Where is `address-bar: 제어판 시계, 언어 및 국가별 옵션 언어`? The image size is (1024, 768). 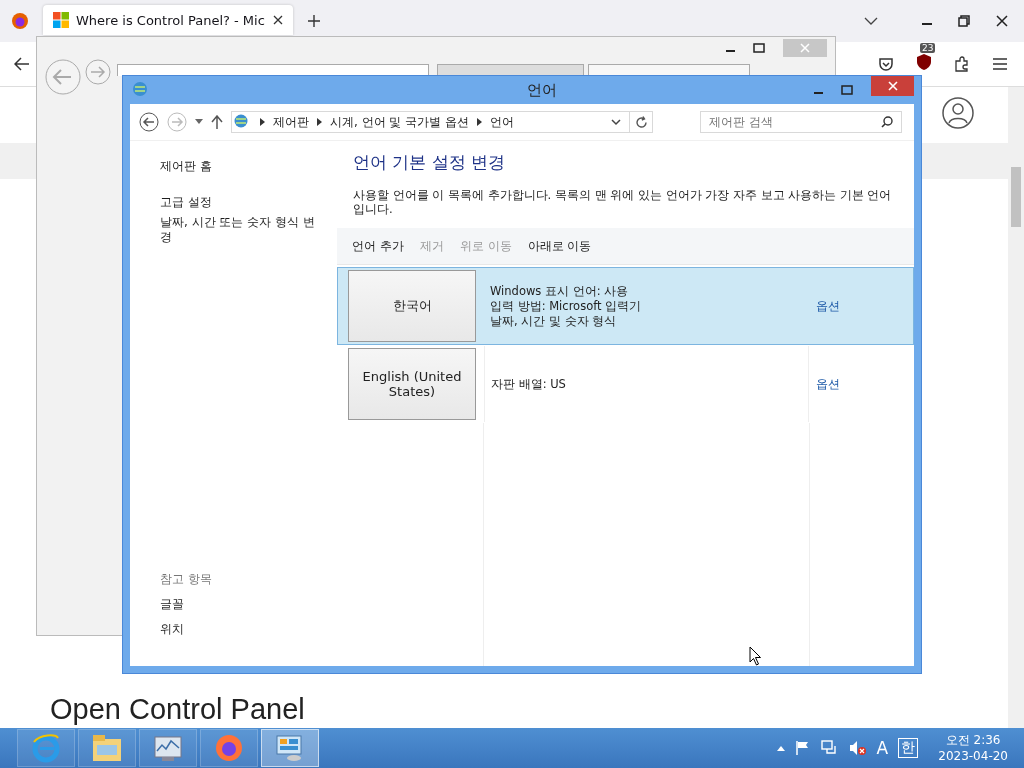
address-bar: 제어판 시계, 언어 및 국가별 옵션 언어 is located at coordinates (442, 122).